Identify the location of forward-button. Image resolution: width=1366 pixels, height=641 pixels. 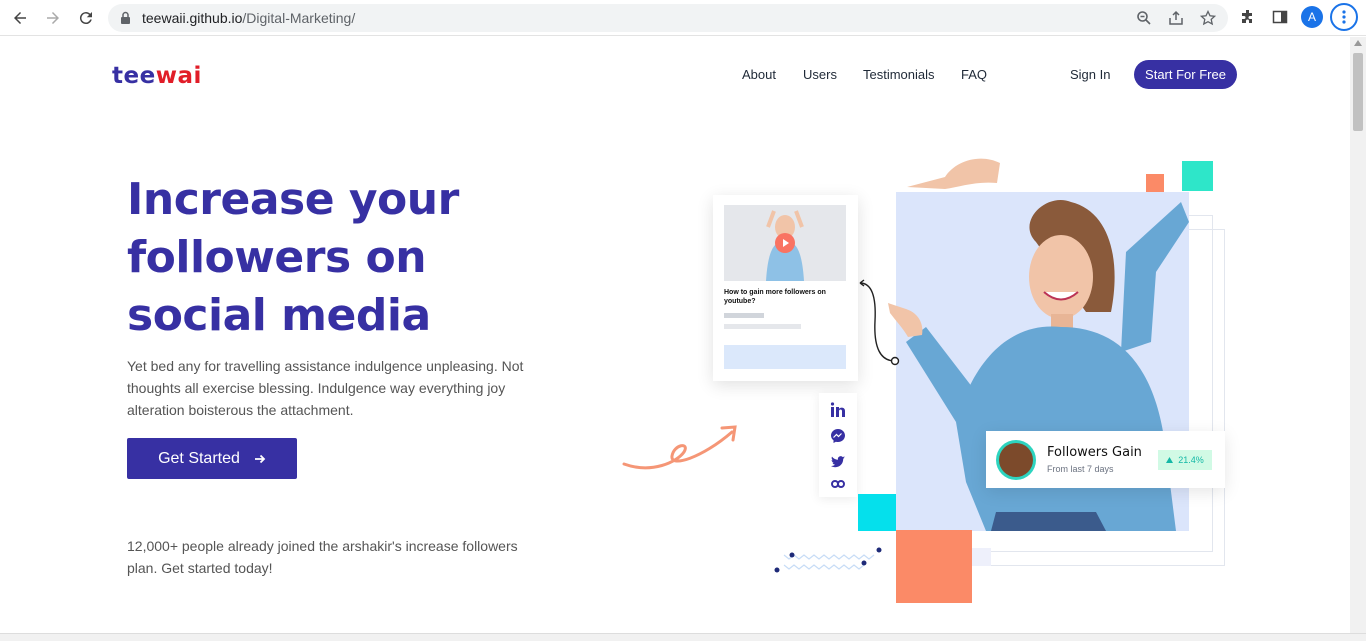
(53, 18).